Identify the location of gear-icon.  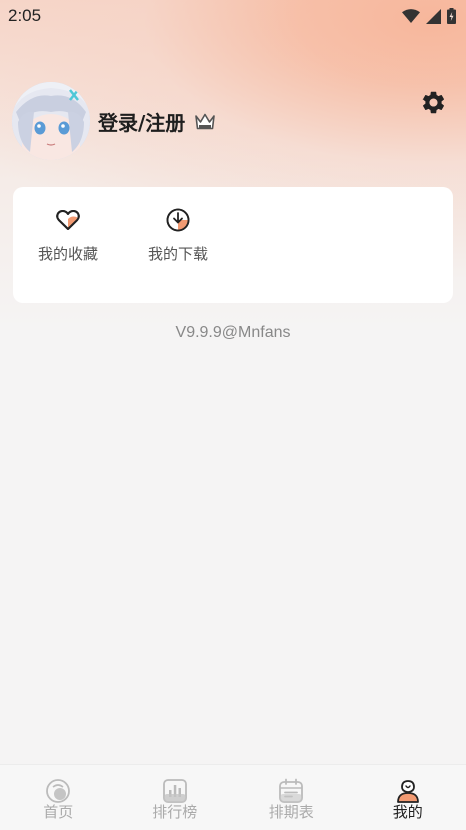
(433, 102).